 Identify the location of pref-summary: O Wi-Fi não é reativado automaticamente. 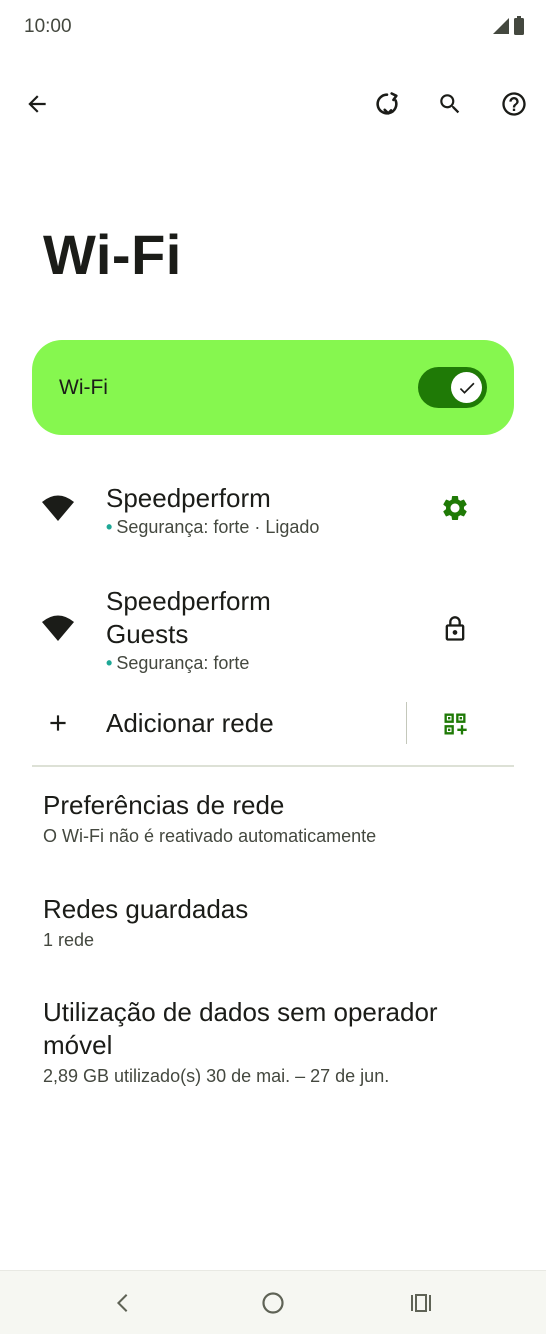
(210, 836).